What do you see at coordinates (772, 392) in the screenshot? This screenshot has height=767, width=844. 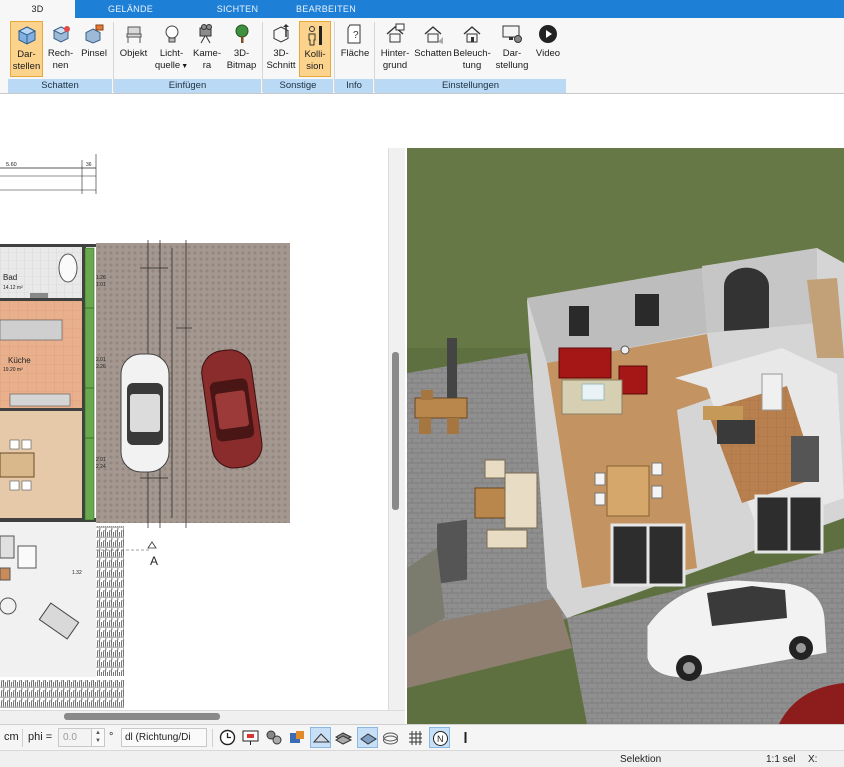 I see `door-3d` at bounding box center [772, 392].